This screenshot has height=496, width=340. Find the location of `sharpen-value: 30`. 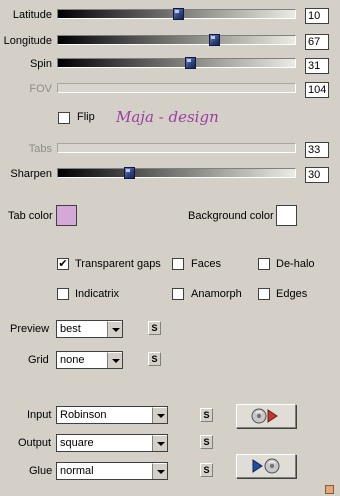

sharpen-value: 30 is located at coordinates (317, 175).